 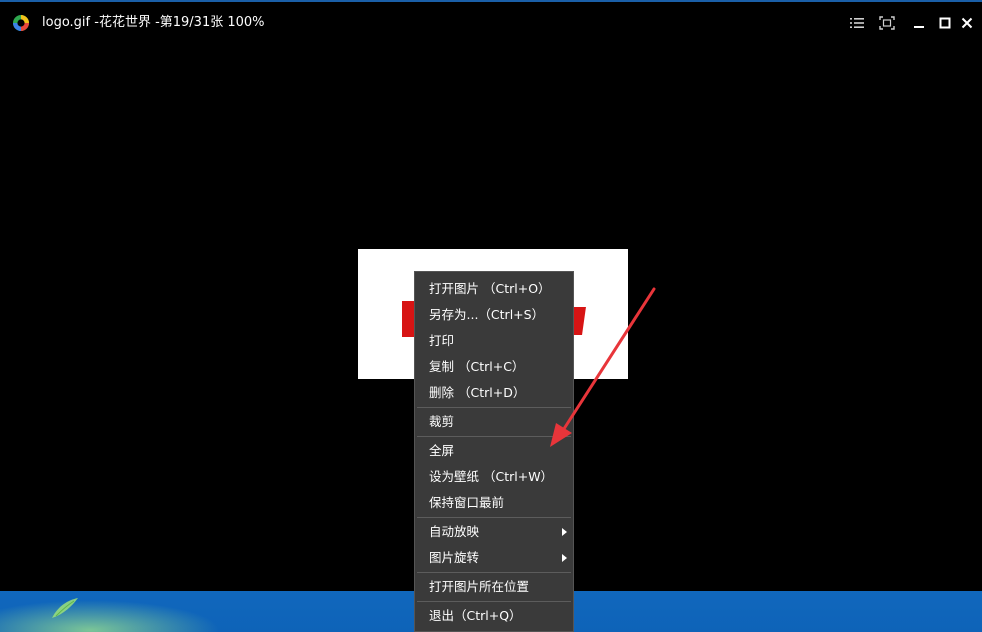 What do you see at coordinates (494, 341) in the screenshot?
I see `menu-item-print: 打印` at bounding box center [494, 341].